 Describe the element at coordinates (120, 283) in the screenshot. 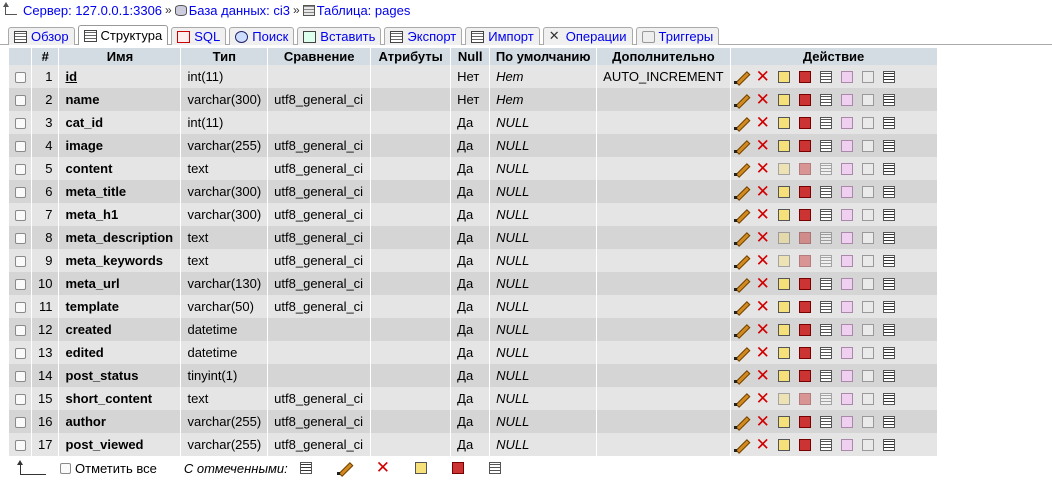

I see `field-name: meta_url` at that location.